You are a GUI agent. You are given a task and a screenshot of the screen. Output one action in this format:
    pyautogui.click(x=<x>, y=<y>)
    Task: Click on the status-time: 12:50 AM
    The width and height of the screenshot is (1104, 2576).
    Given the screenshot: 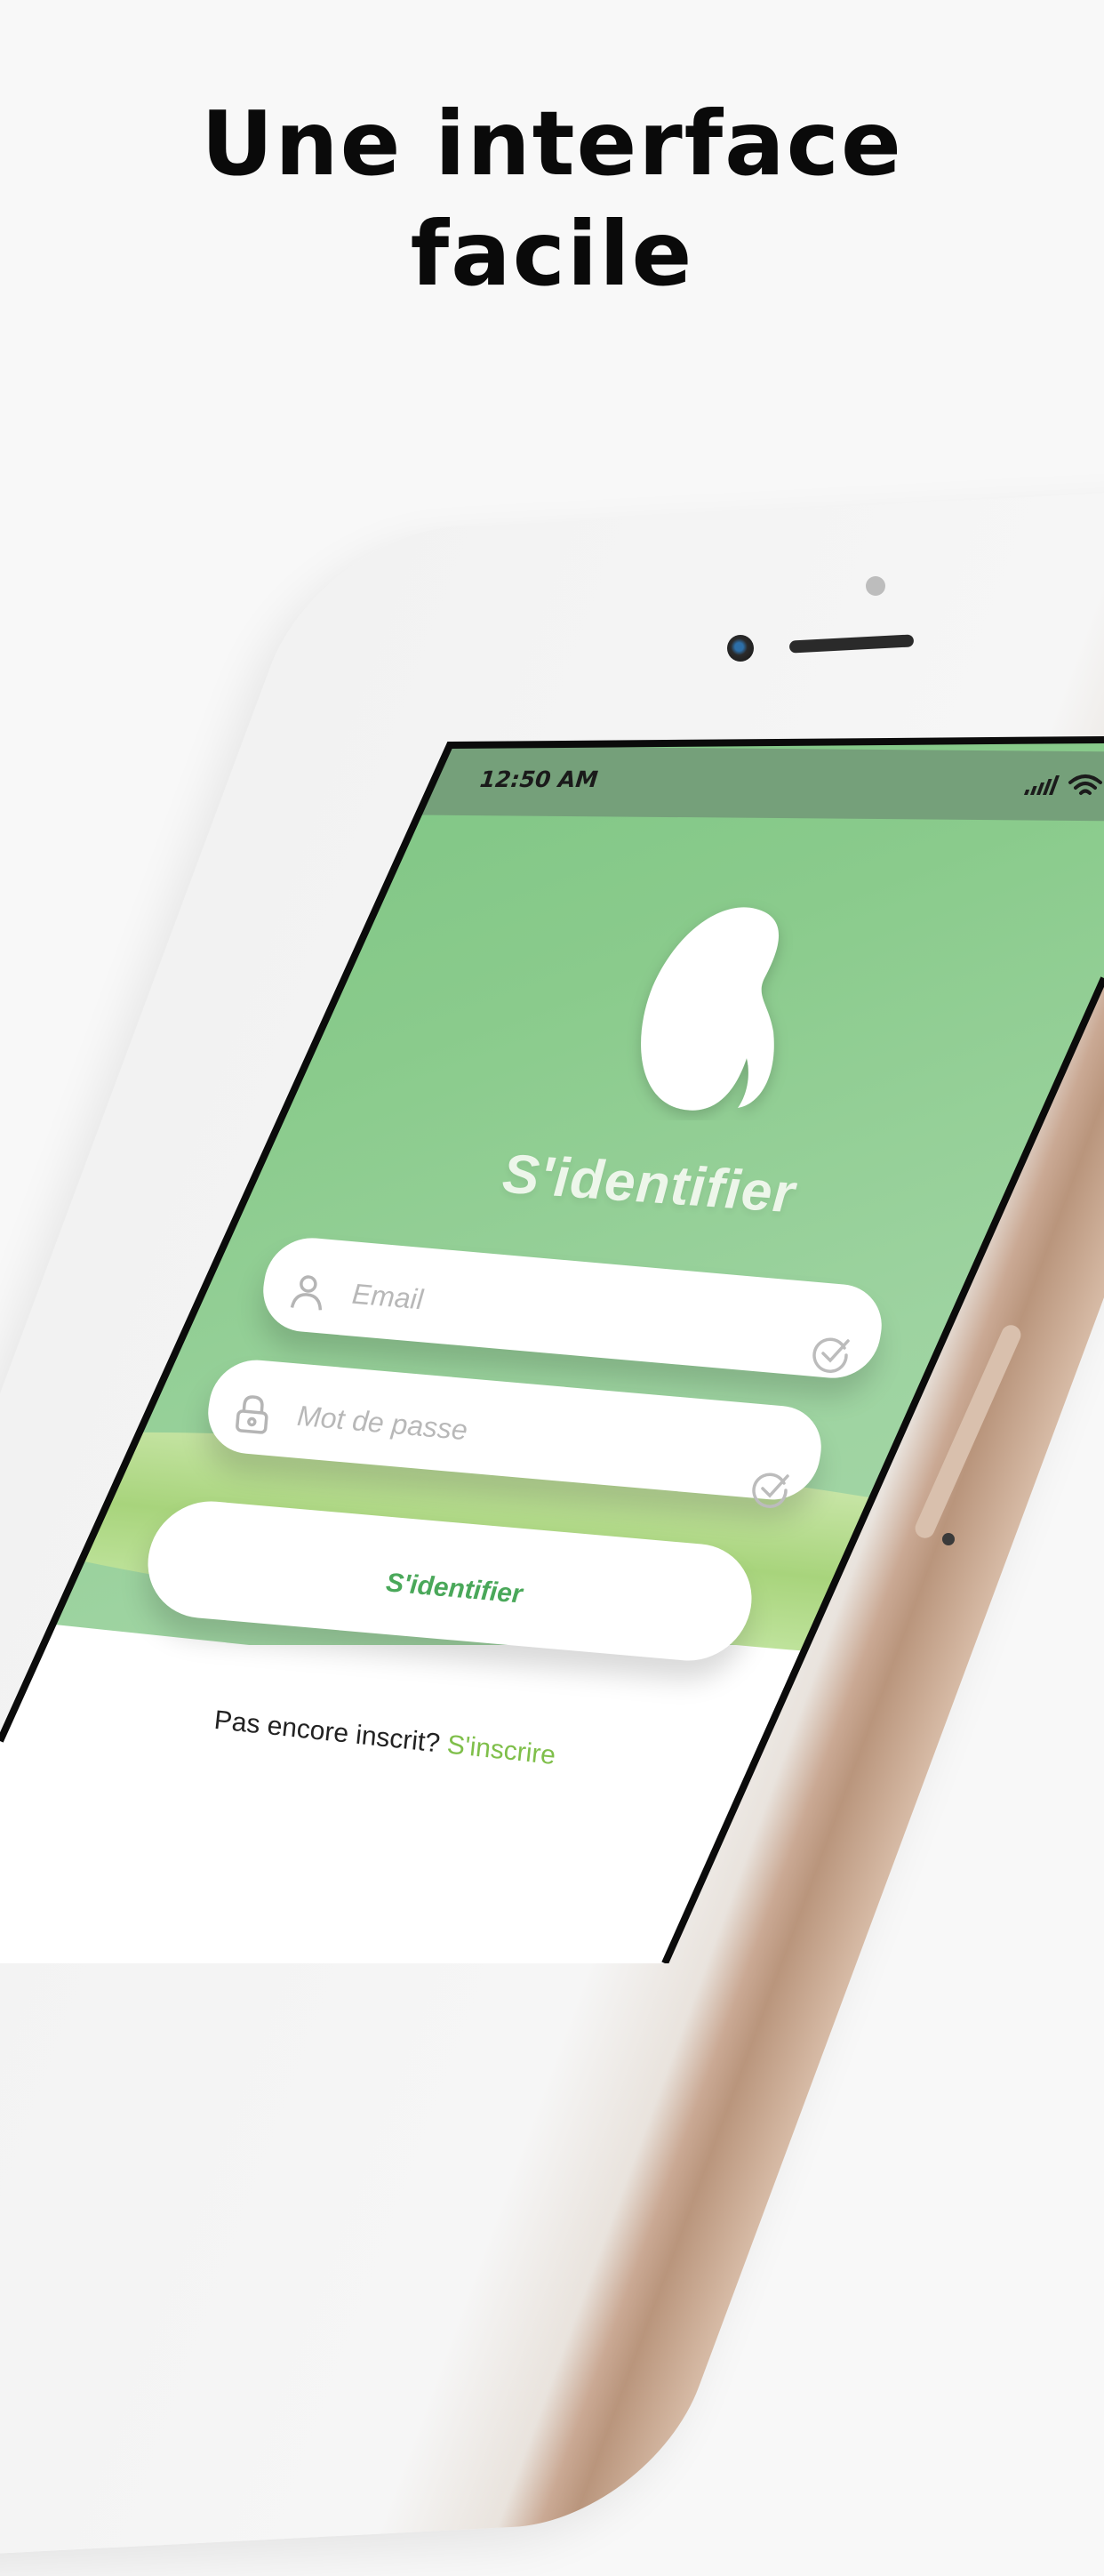 What is the action you would take?
    pyautogui.click(x=539, y=779)
    